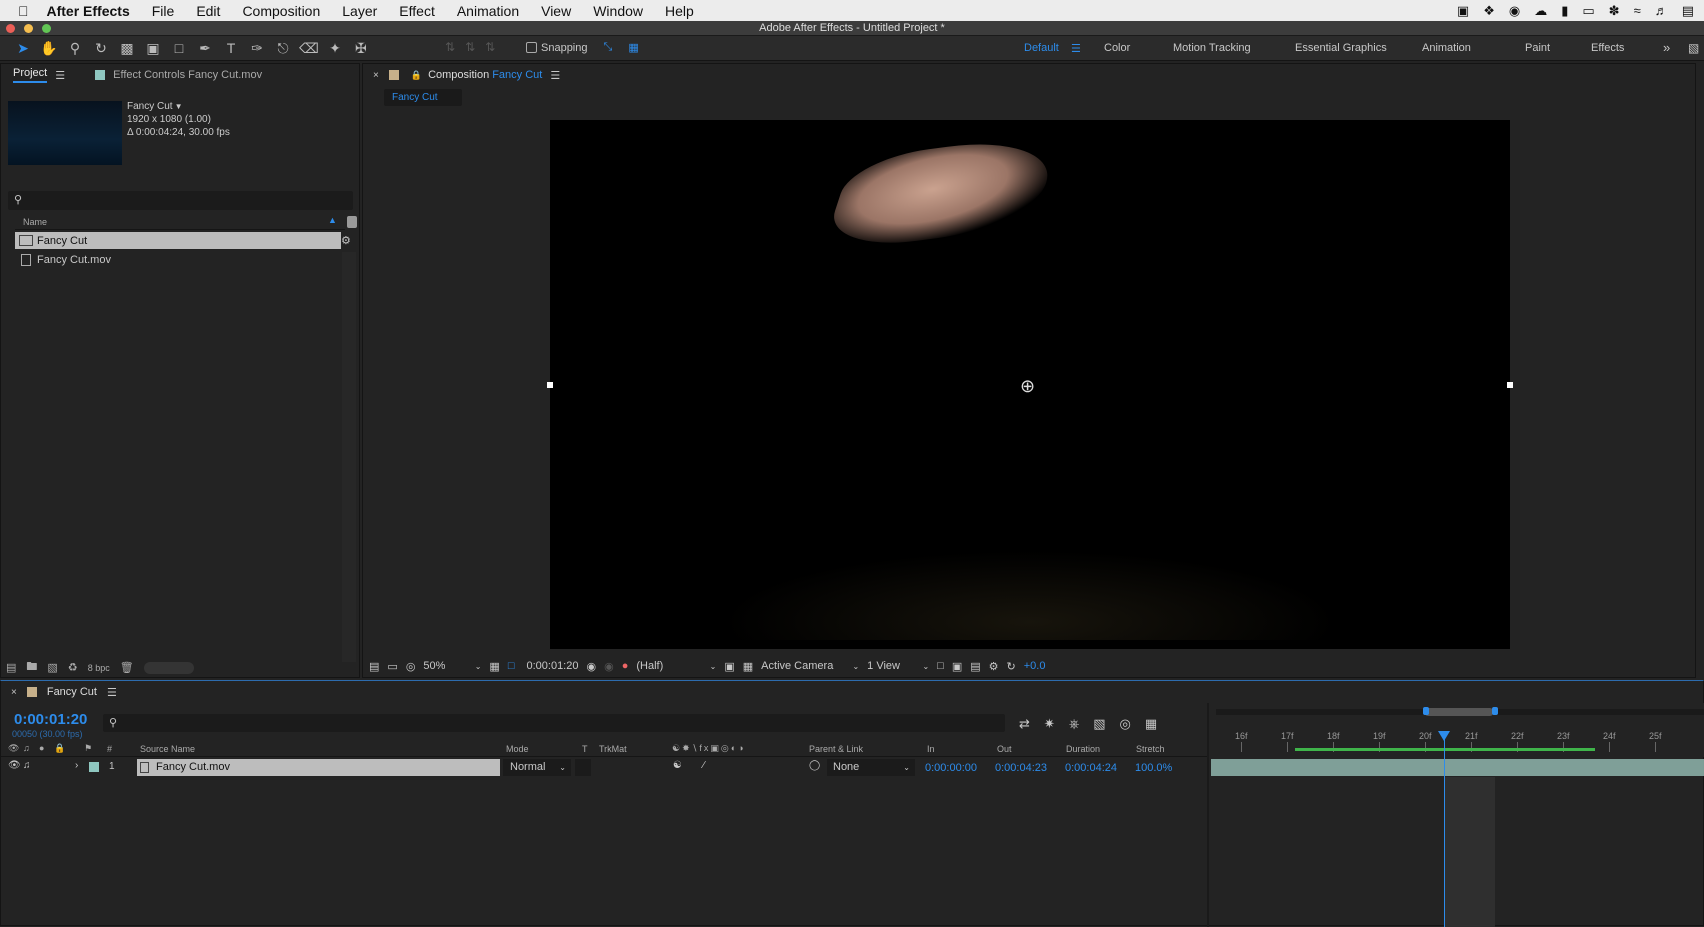 The image size is (1704, 927). Describe the element at coordinates (26, 748) in the screenshot. I see `audio-toggle-header-icon: ♫` at that location.